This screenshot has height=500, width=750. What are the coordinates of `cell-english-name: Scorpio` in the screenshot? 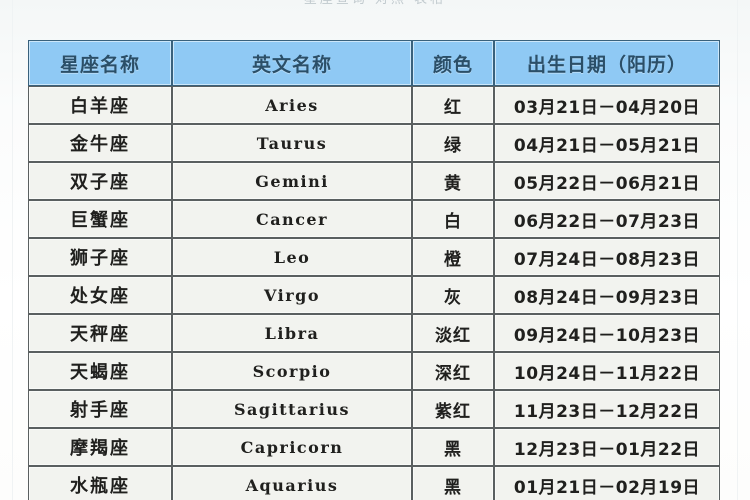 It's located at (292, 371).